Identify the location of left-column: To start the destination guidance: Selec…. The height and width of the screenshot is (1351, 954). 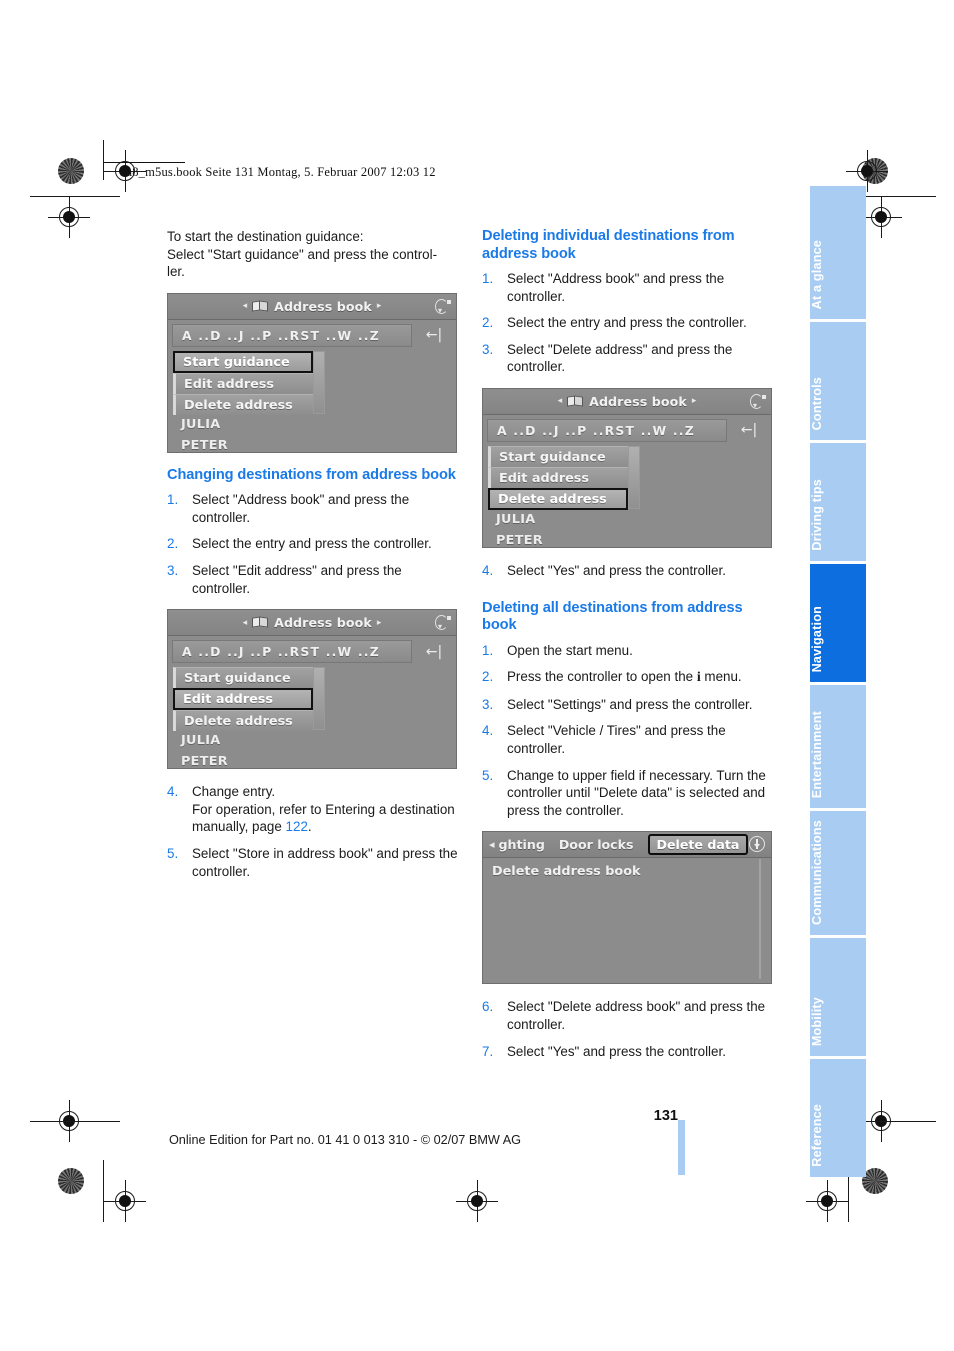
(315, 554).